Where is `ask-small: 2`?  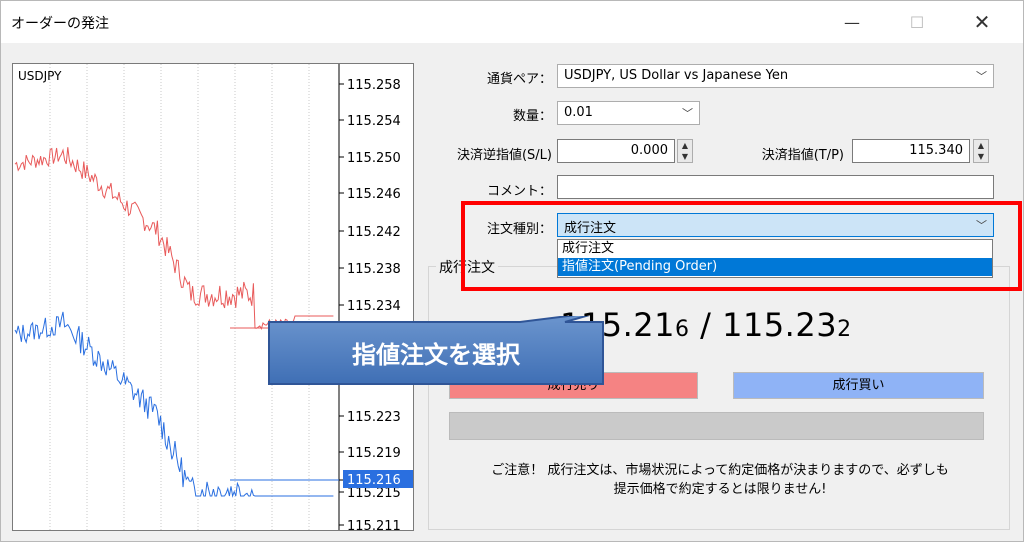 ask-small: 2 is located at coordinates (844, 329).